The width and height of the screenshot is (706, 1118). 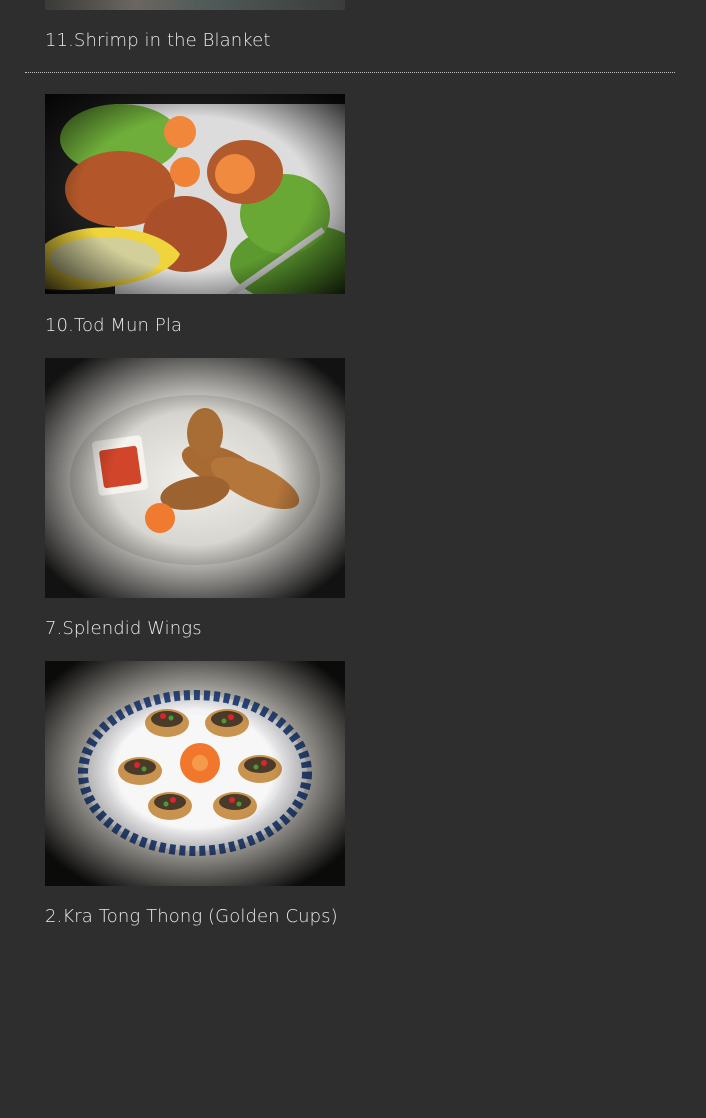 I want to click on shrimp-in-the-blanket-photo, so click(x=195, y=5).